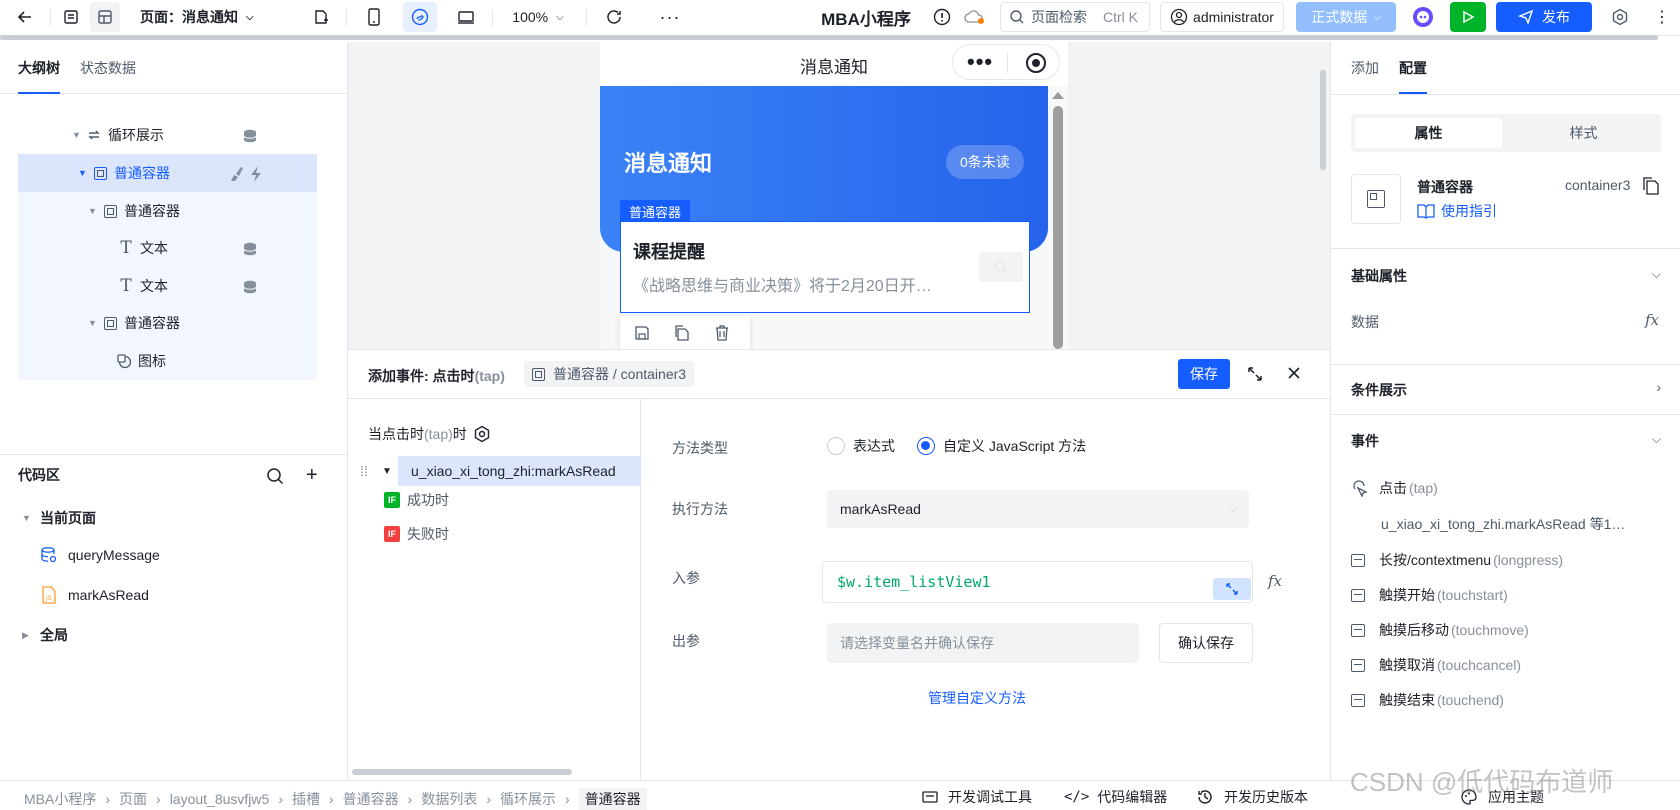 This screenshot has width=1680, height=810. I want to click on refresh-icon, so click(614, 17).